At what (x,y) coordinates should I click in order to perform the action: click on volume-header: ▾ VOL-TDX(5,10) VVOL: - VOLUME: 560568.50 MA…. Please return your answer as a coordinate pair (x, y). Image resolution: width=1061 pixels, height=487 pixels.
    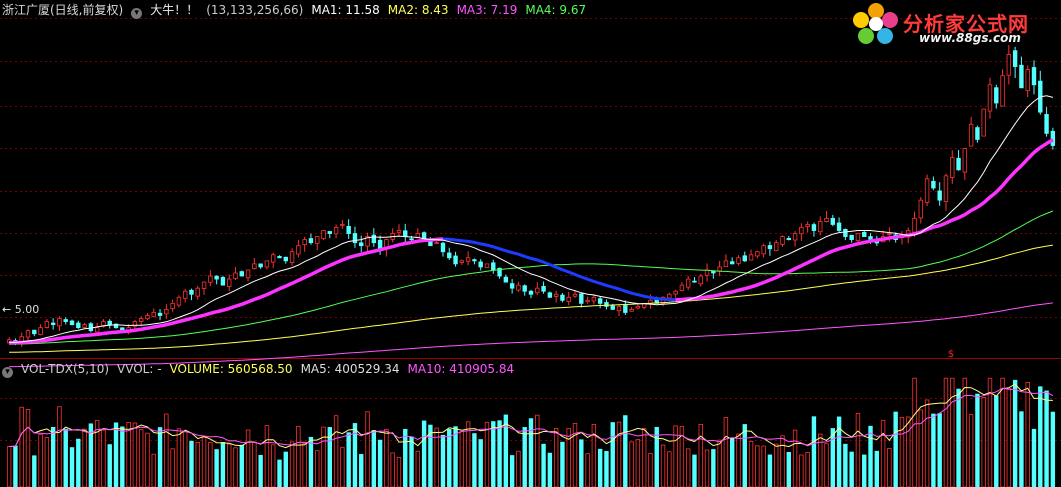
    Looking at the image, I should click on (262, 370).